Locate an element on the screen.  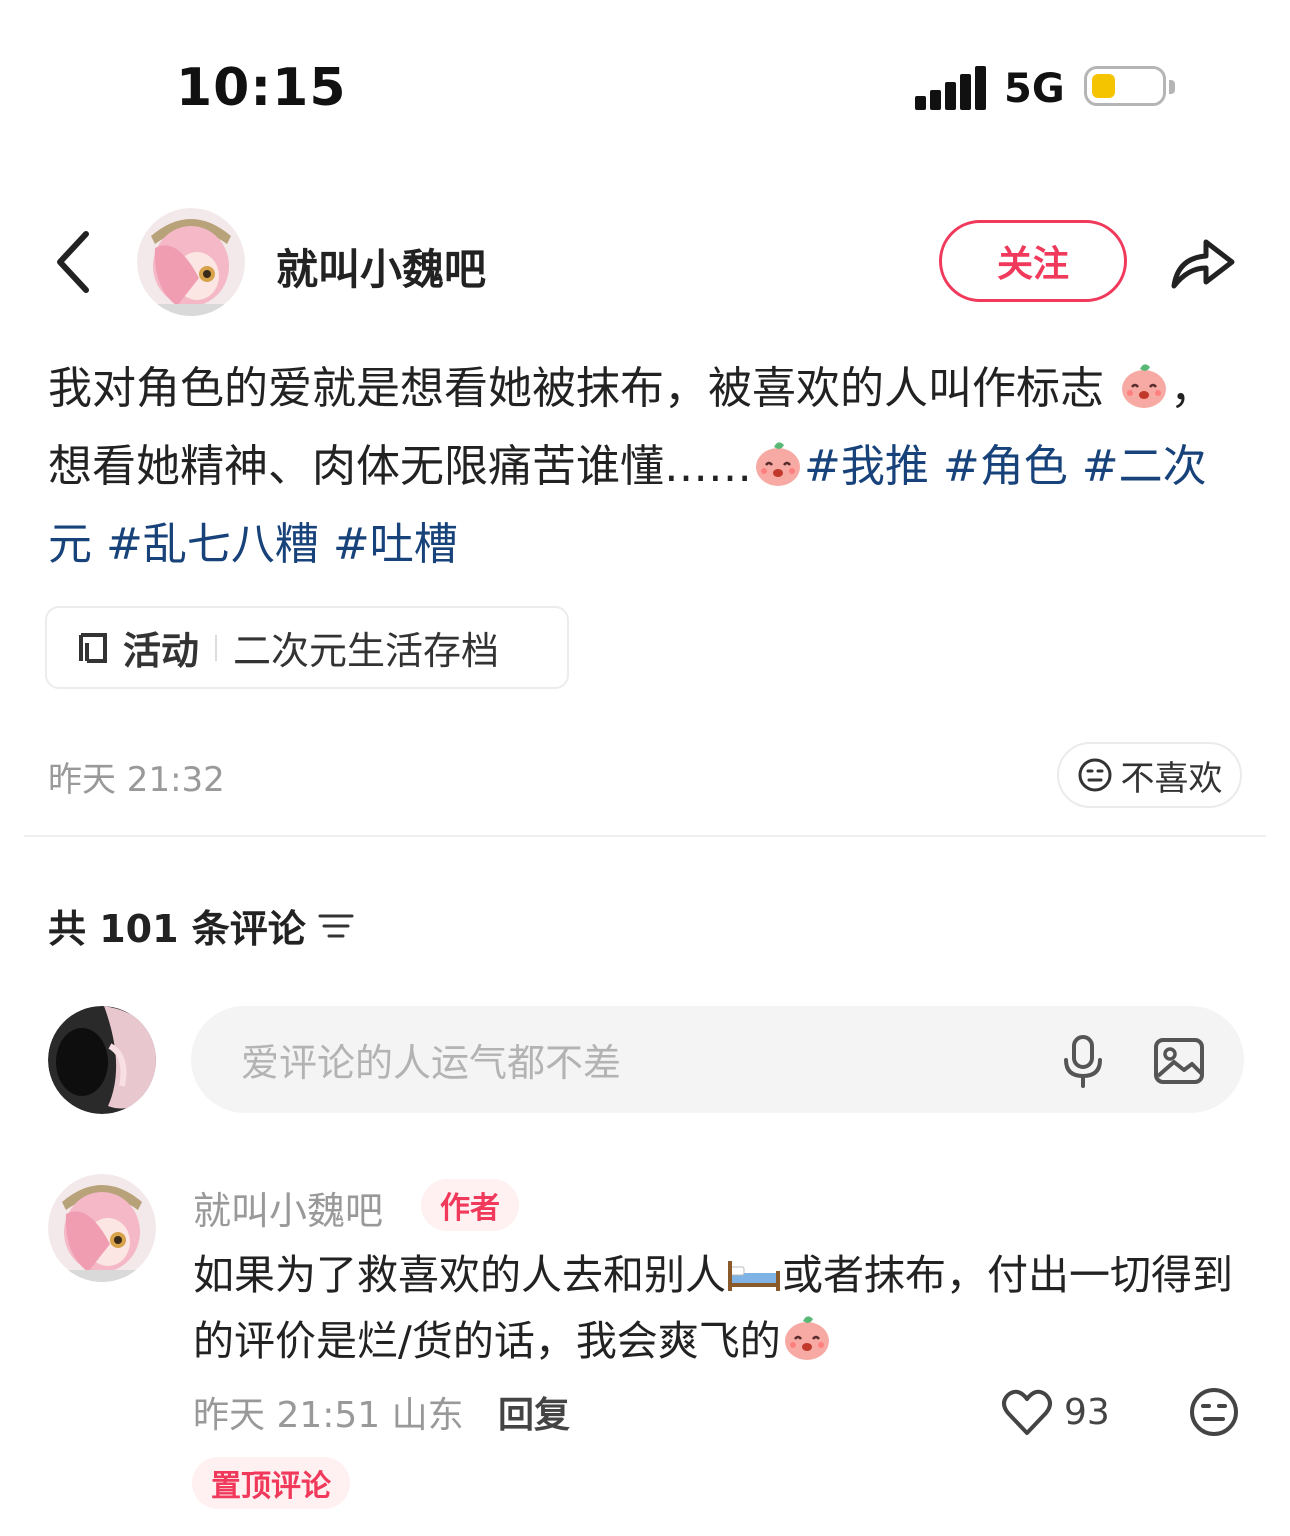
comment-count: 共 101 条评论 is located at coordinates (177, 929).